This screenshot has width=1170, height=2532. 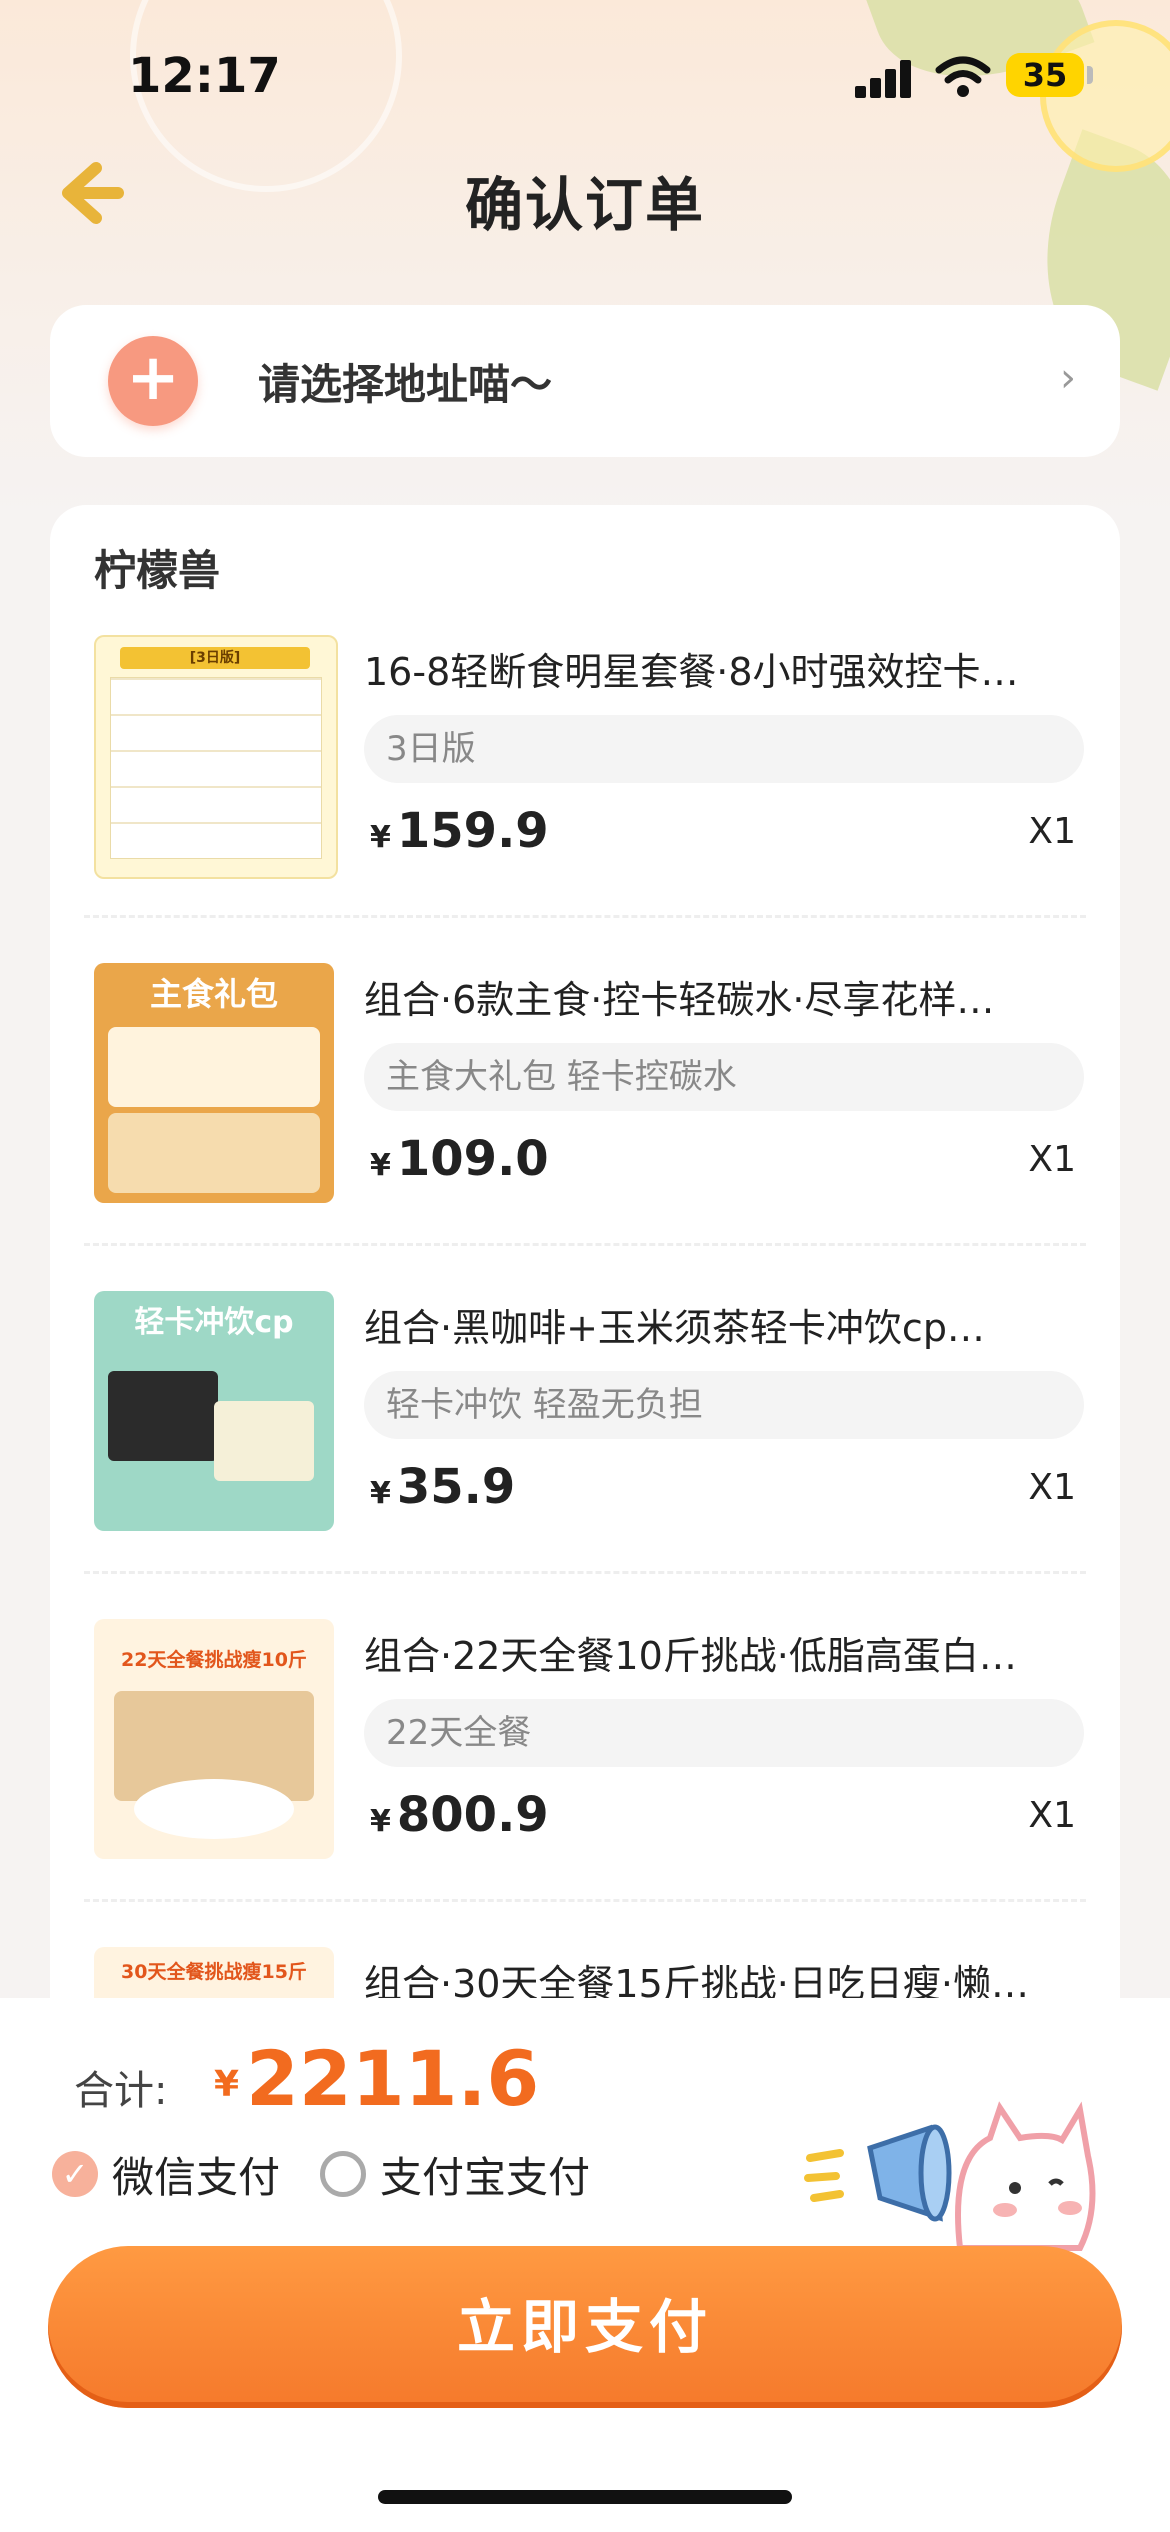 I want to click on pay-option-alipay: 支付宝支付, so click(x=455, y=2174).